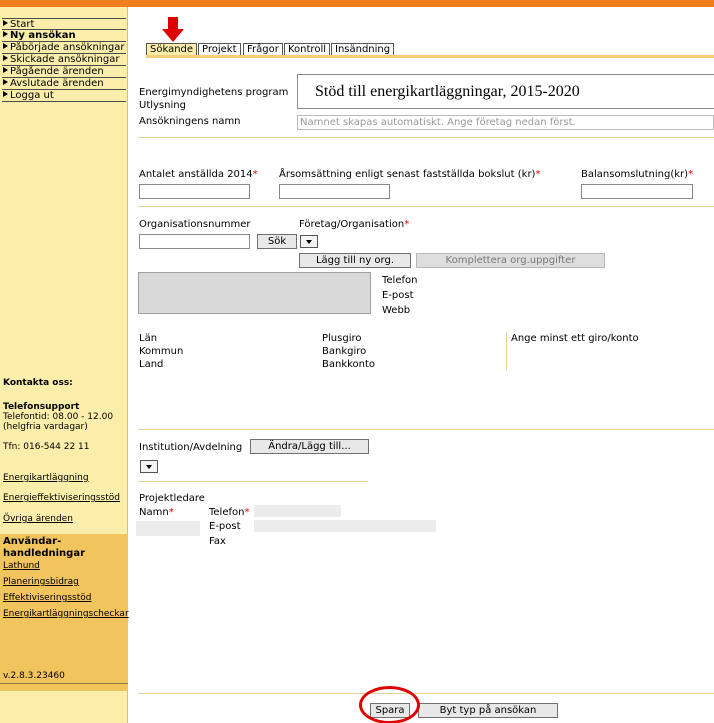 This screenshot has height=723, width=714. Describe the element at coordinates (61, 498) in the screenshot. I see `link-energieffektiviseringsstod: Energieffektiviseringsstöd` at that location.